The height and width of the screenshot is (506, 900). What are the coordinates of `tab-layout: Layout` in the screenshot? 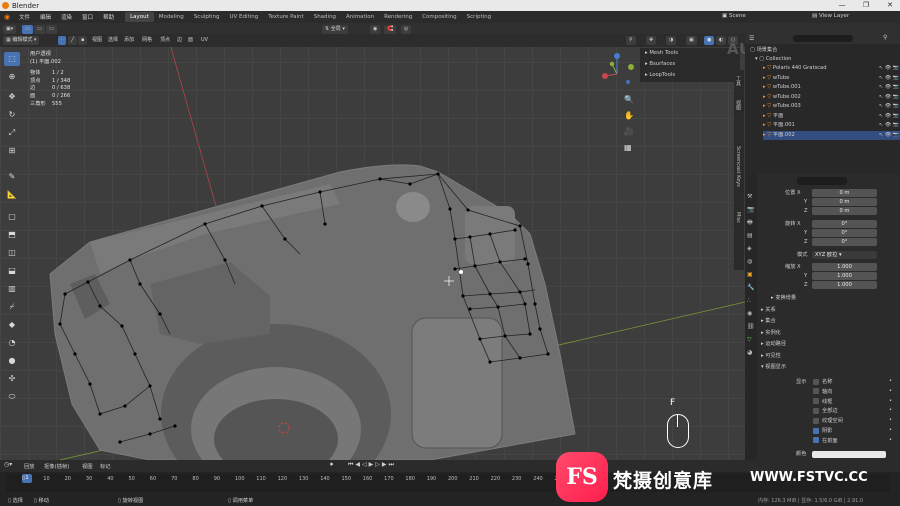 It's located at (139, 17).